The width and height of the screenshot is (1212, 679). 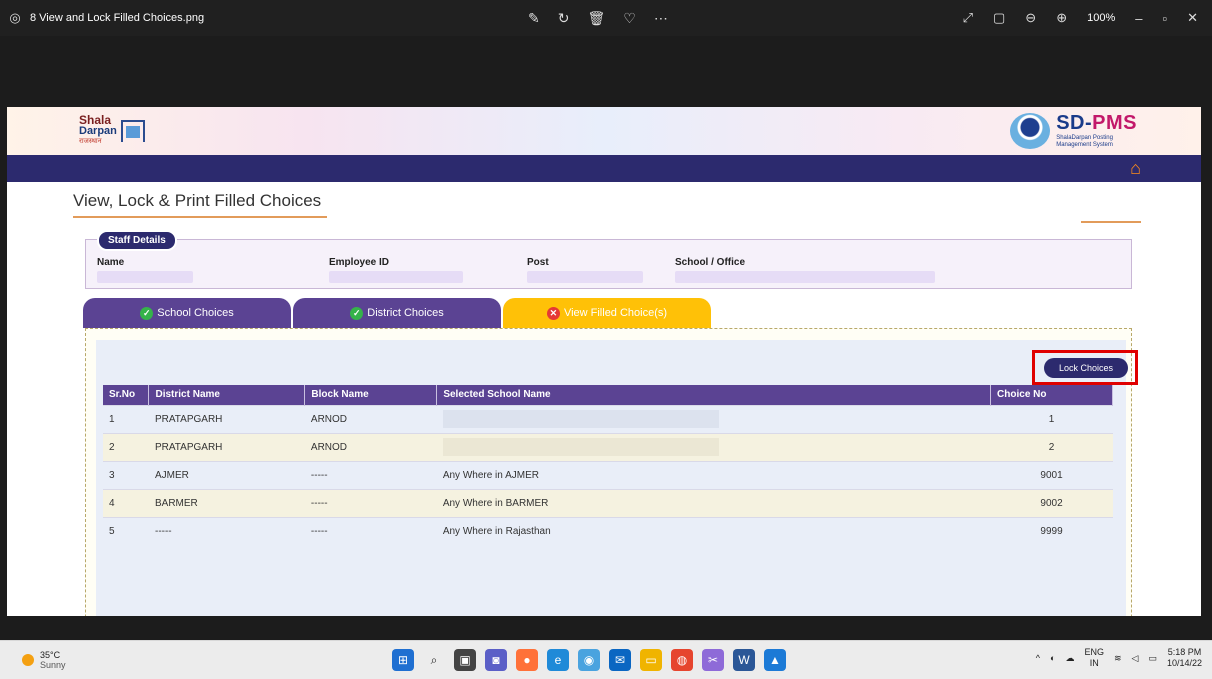 I want to click on shala-darpan-logo: Shala Darpan राजस्थान, so click(x=112, y=130).